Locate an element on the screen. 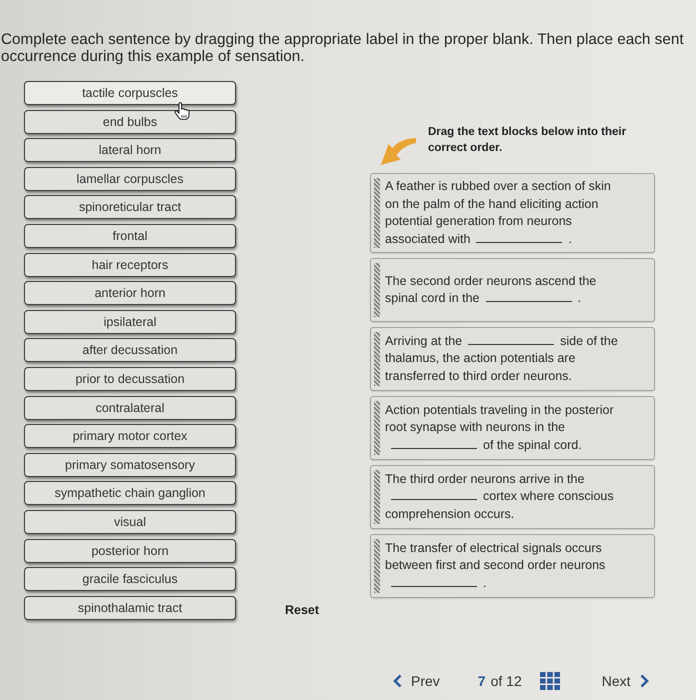 This screenshot has width=696, height=700. sentence-card: The second order neurons ascend the spinal cord in the . is located at coordinates (512, 290).